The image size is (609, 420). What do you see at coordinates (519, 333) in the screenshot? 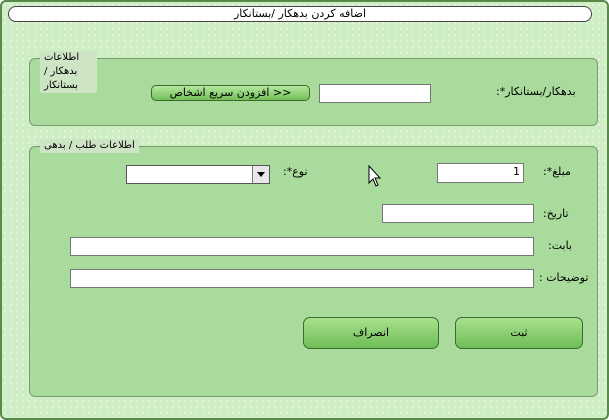
I see `submit-button: ثبت` at bounding box center [519, 333].